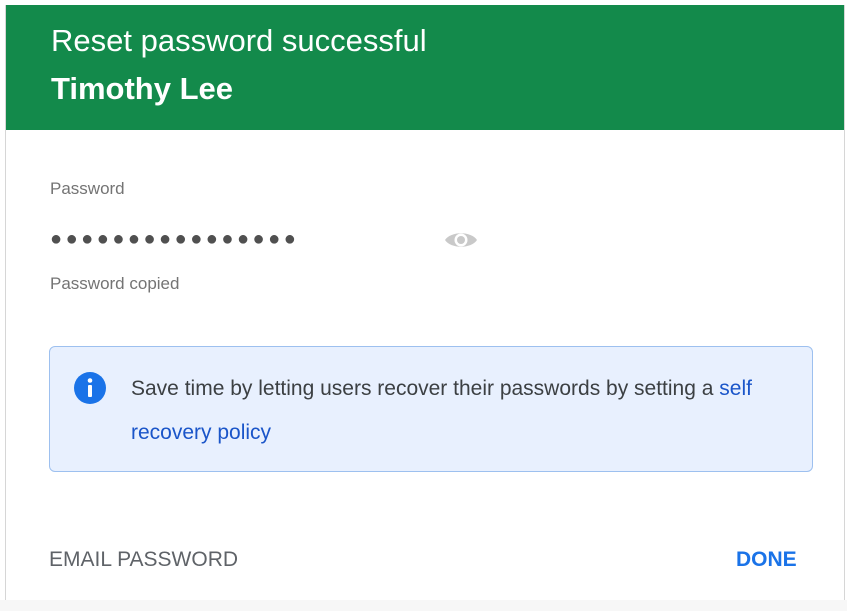  I want to click on email-password-button: EMAIL PASSWORD, so click(143, 560).